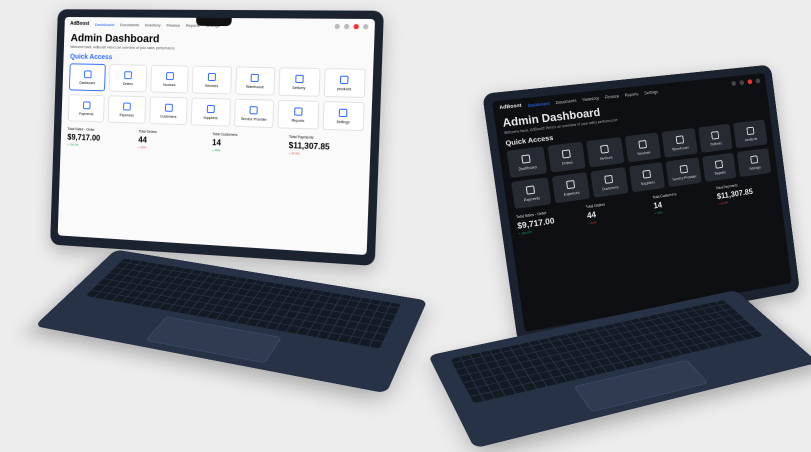  Describe the element at coordinates (100, 138) in the screenshot. I see `stat-total-sales: Total Sales - Order $9,717.00 + 100.0%` at that location.